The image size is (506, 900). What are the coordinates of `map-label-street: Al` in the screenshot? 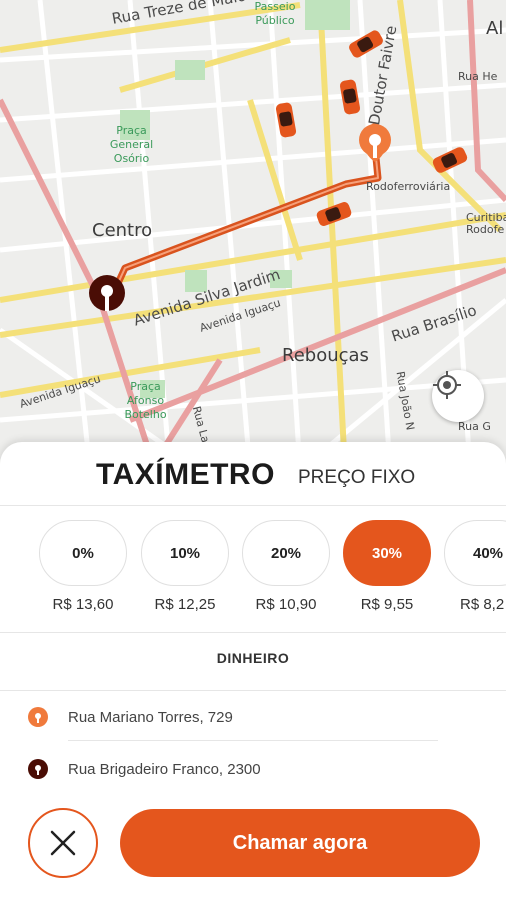 It's located at (495, 28).